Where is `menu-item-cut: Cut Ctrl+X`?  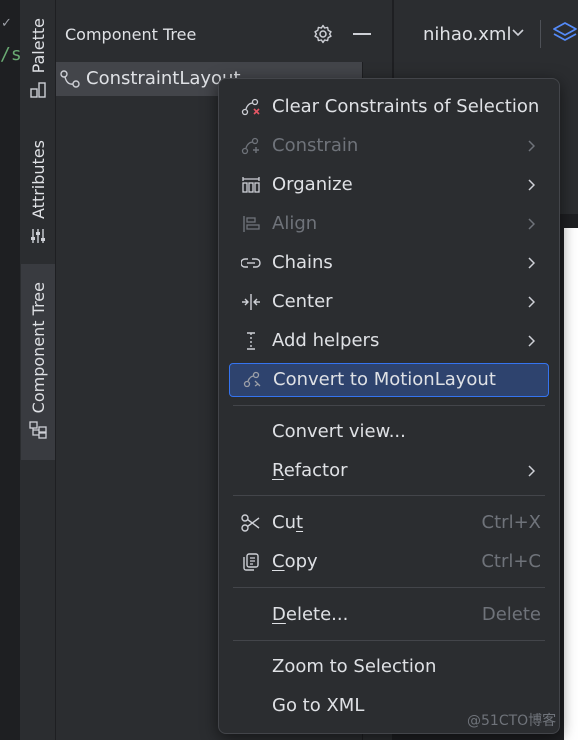
menu-item-cut: Cut Ctrl+X is located at coordinates (389, 523).